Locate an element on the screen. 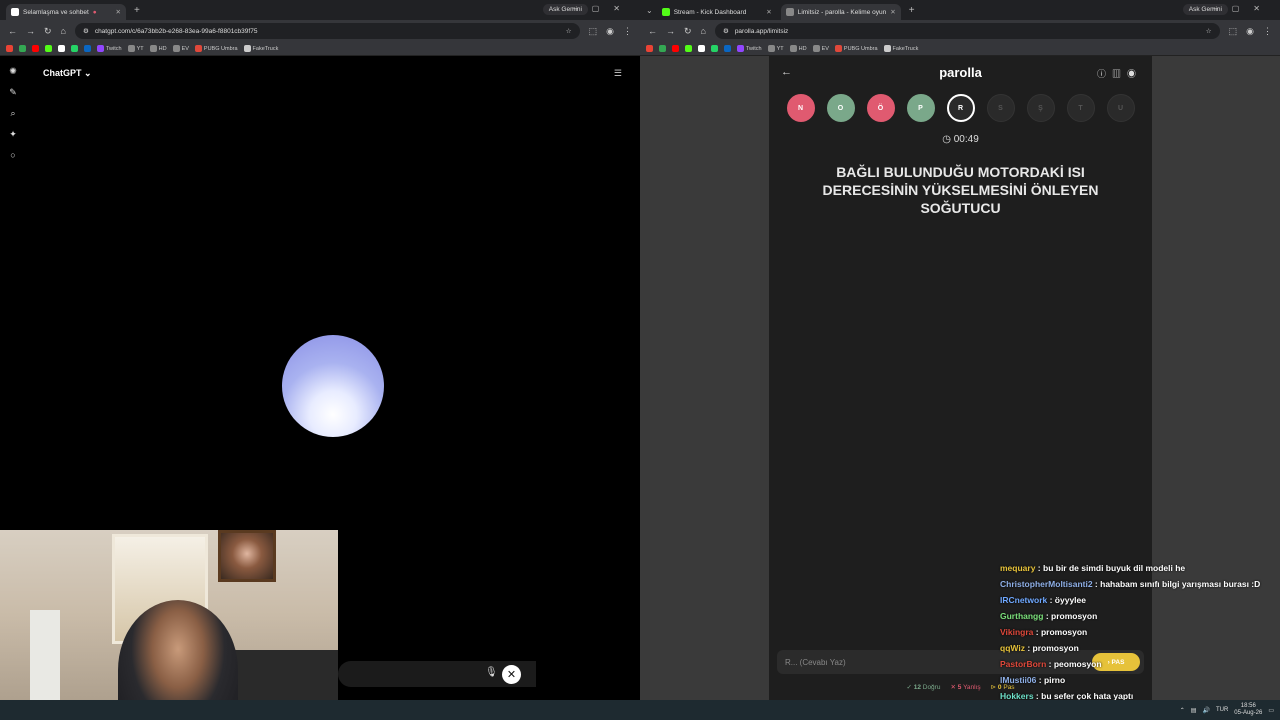  chat-username: Gurthangg is located at coordinates (1021, 616).